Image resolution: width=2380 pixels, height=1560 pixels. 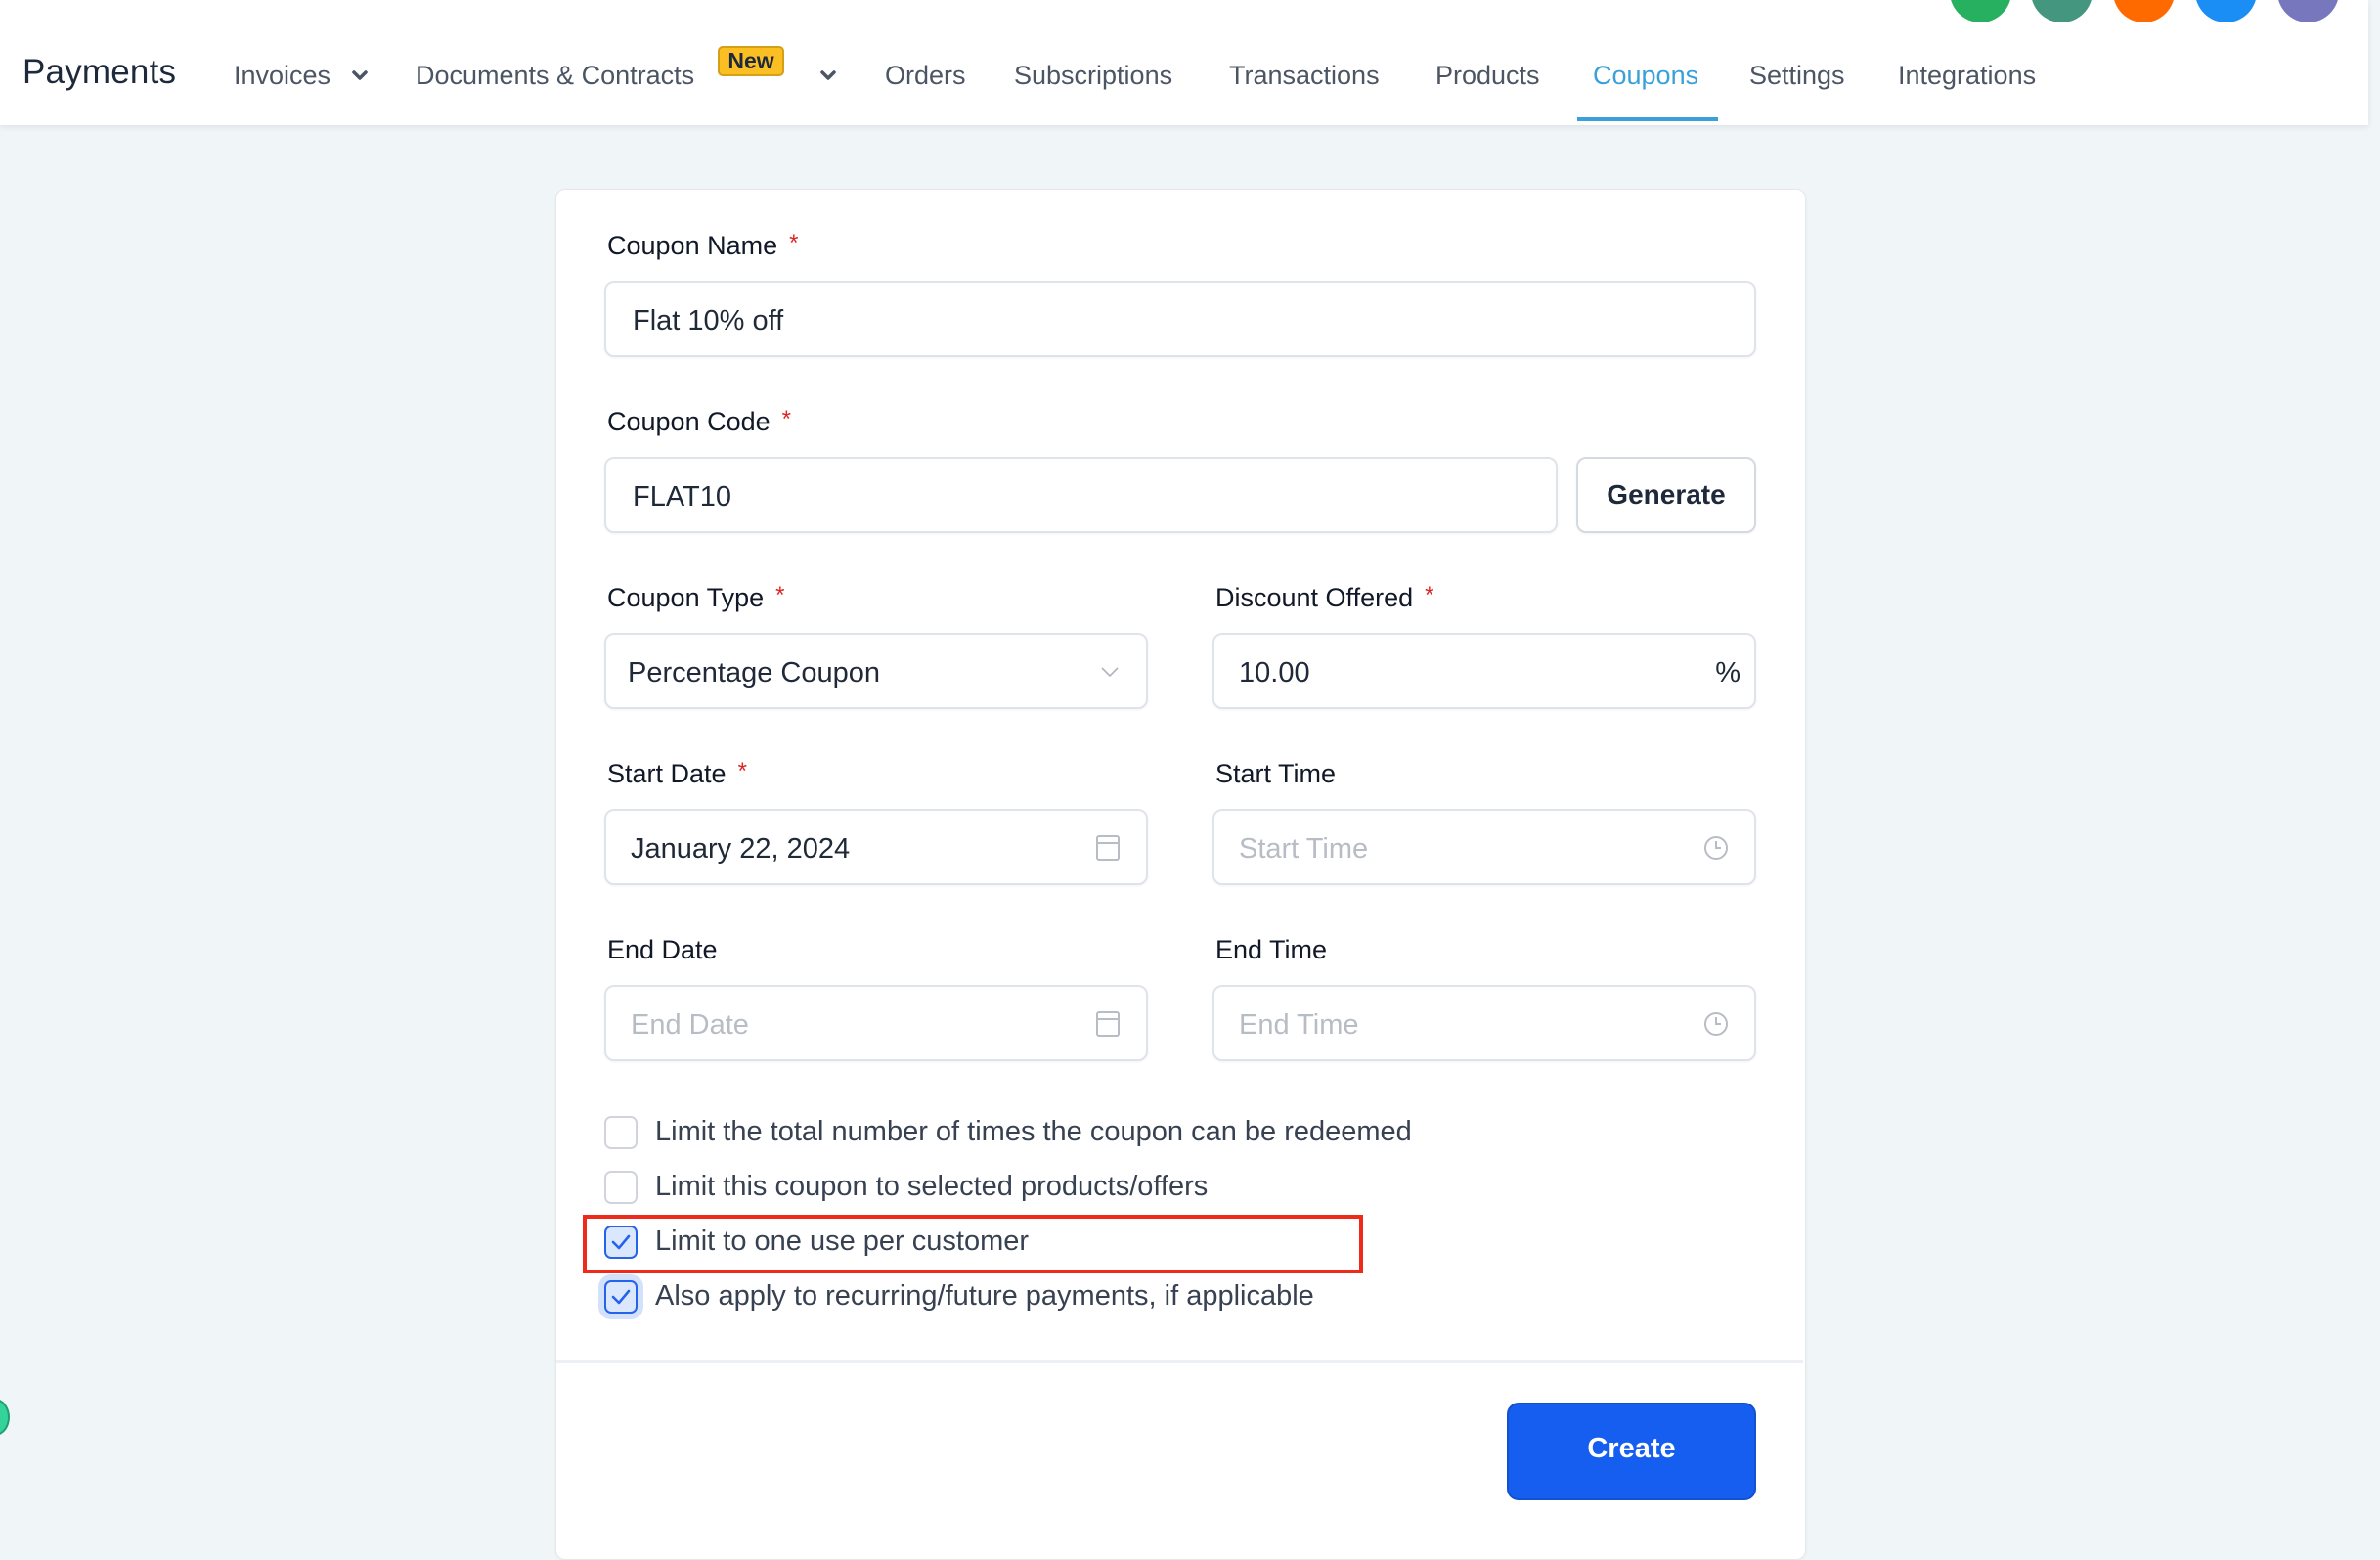 What do you see at coordinates (692, 245) in the screenshot?
I see `coupon-name-label-text: Coupon Name` at bounding box center [692, 245].